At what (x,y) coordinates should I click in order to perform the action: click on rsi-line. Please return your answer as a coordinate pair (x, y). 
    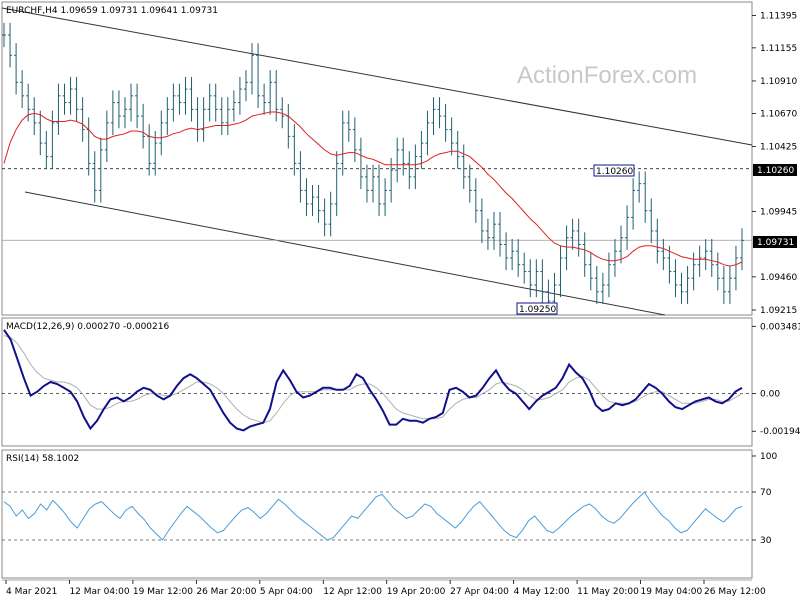
    Looking at the image, I should click on (373, 516).